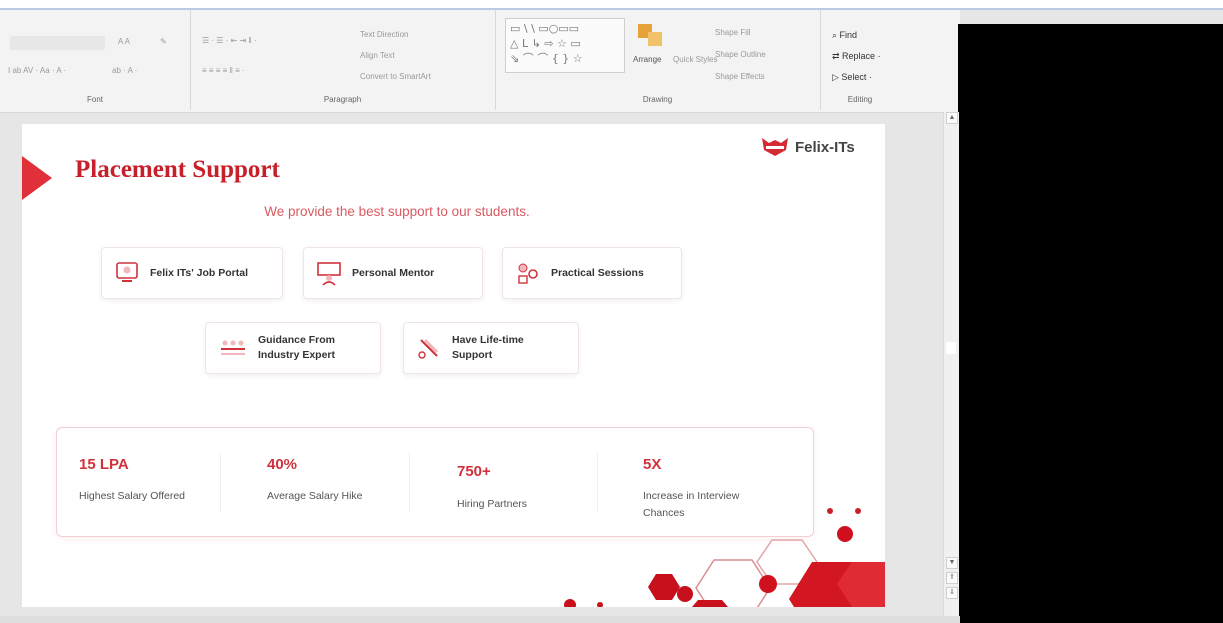 Image resolution: width=1223 pixels, height=623 pixels. I want to click on paragraph-group-label: Paragraph, so click(342, 99).